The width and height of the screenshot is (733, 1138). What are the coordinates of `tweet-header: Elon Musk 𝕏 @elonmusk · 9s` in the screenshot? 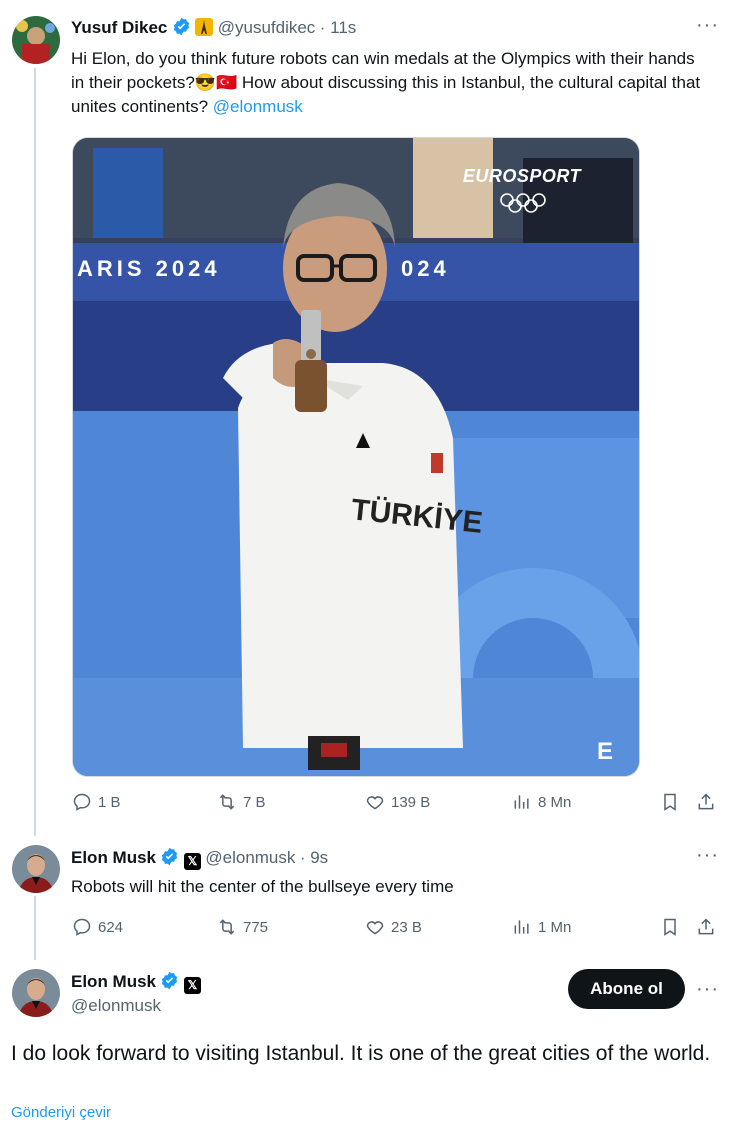 It's located at (199, 858).